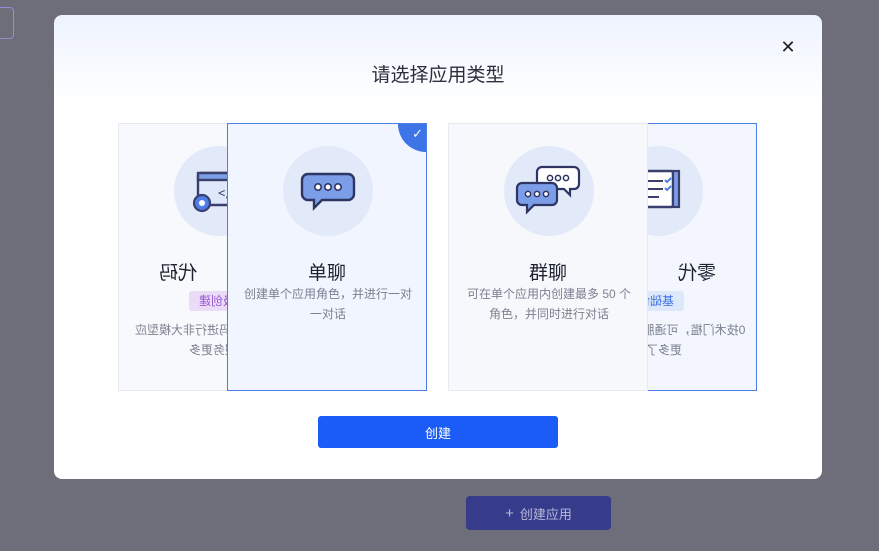  I want to click on card-description: 可在单个应用内创建最多 50 个角色，并同时进行对话, so click(549, 304).